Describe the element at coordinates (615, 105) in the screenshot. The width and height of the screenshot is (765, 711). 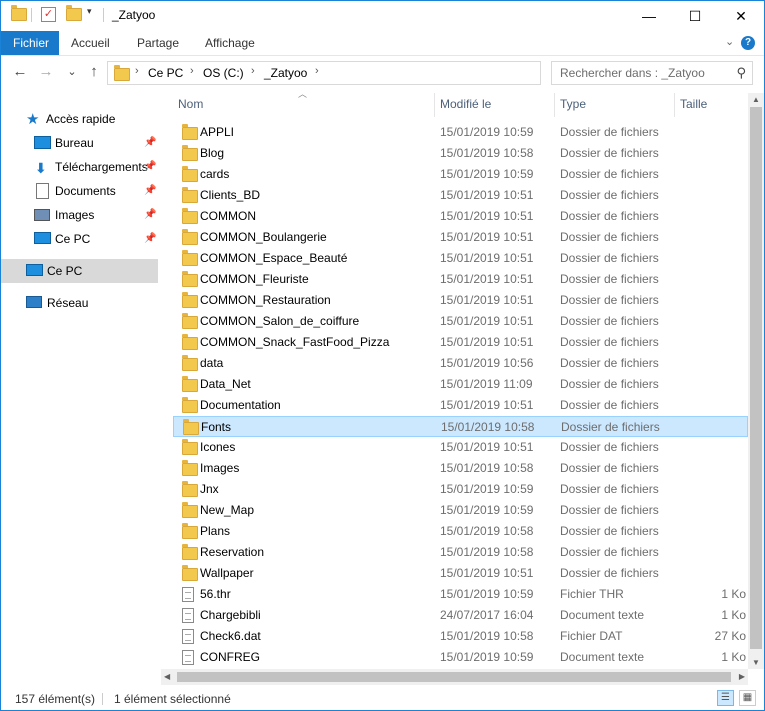
I see `column-header-type: Type` at that location.